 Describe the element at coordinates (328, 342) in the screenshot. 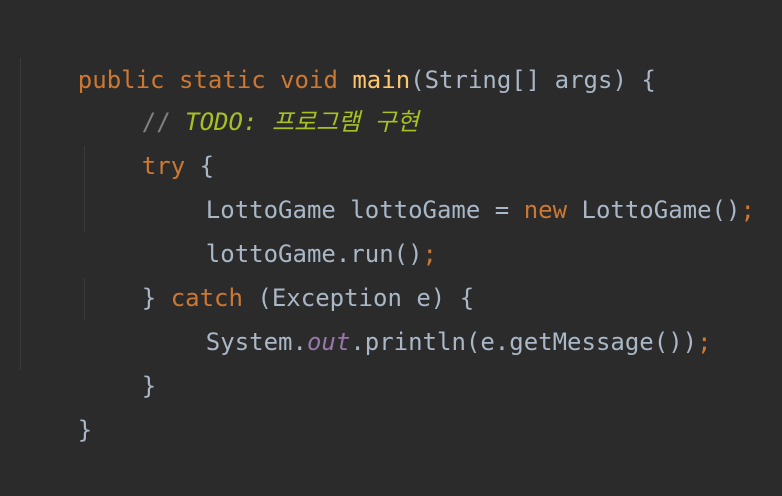

I see `static-field-out: out` at that location.